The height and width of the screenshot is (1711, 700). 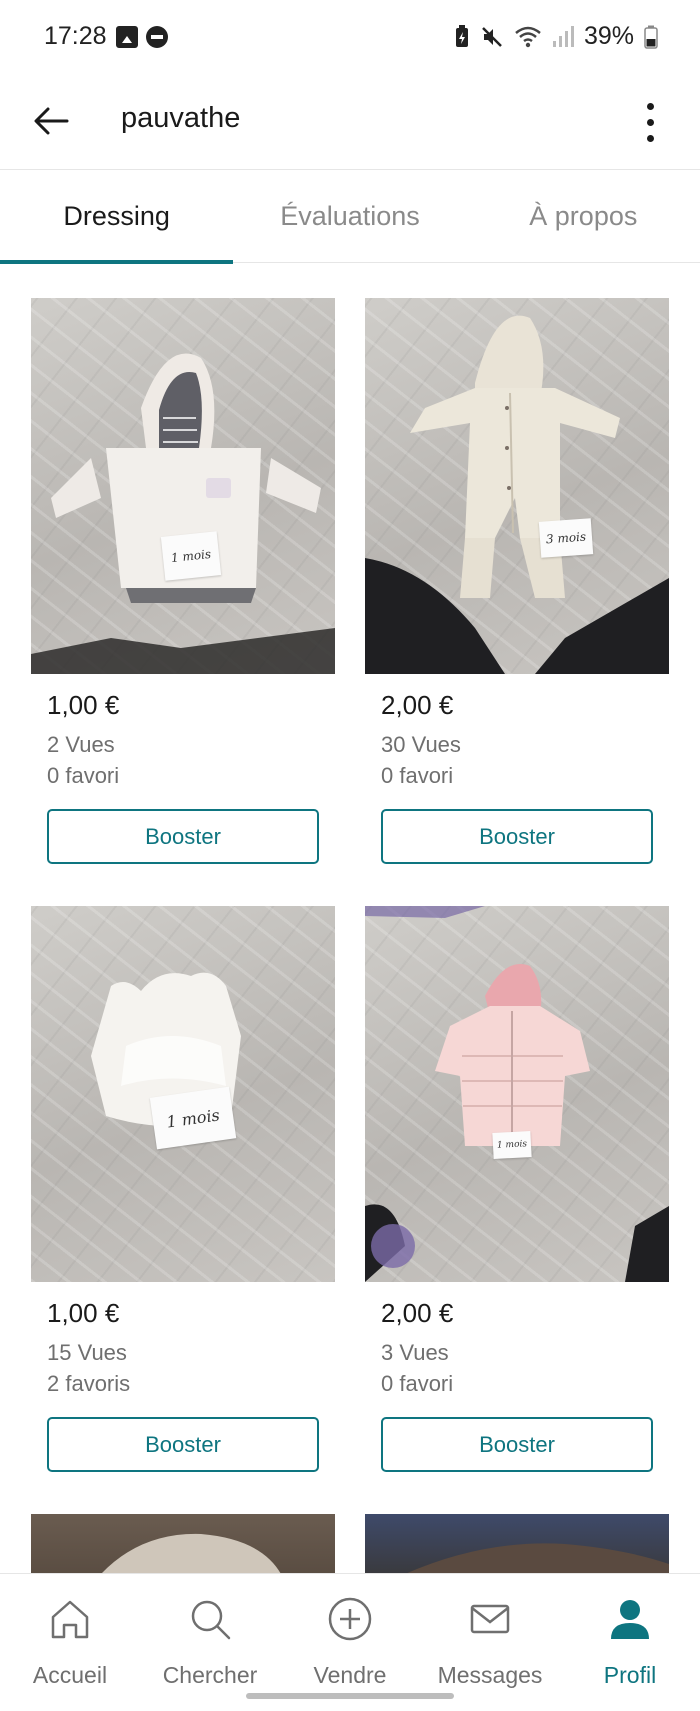 What do you see at coordinates (70, 1619) in the screenshot?
I see `home-icon` at bounding box center [70, 1619].